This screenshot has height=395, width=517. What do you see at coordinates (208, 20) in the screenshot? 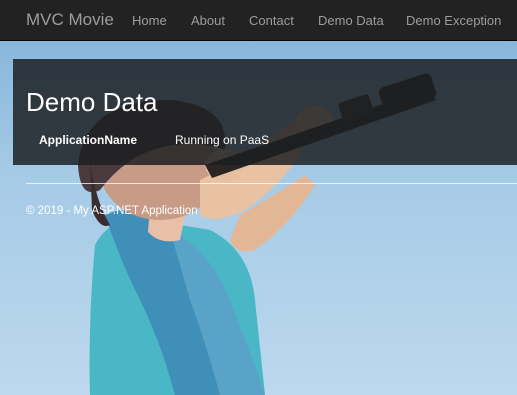
I see `nav-about-link: About` at bounding box center [208, 20].